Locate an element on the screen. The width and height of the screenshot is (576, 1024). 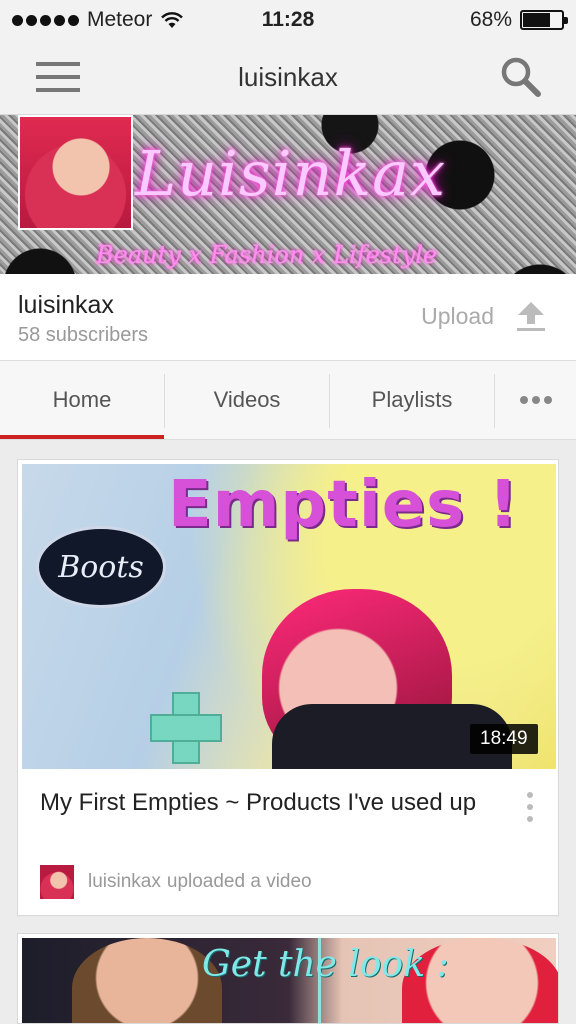
active-tab-indicator is located at coordinates (82, 437).